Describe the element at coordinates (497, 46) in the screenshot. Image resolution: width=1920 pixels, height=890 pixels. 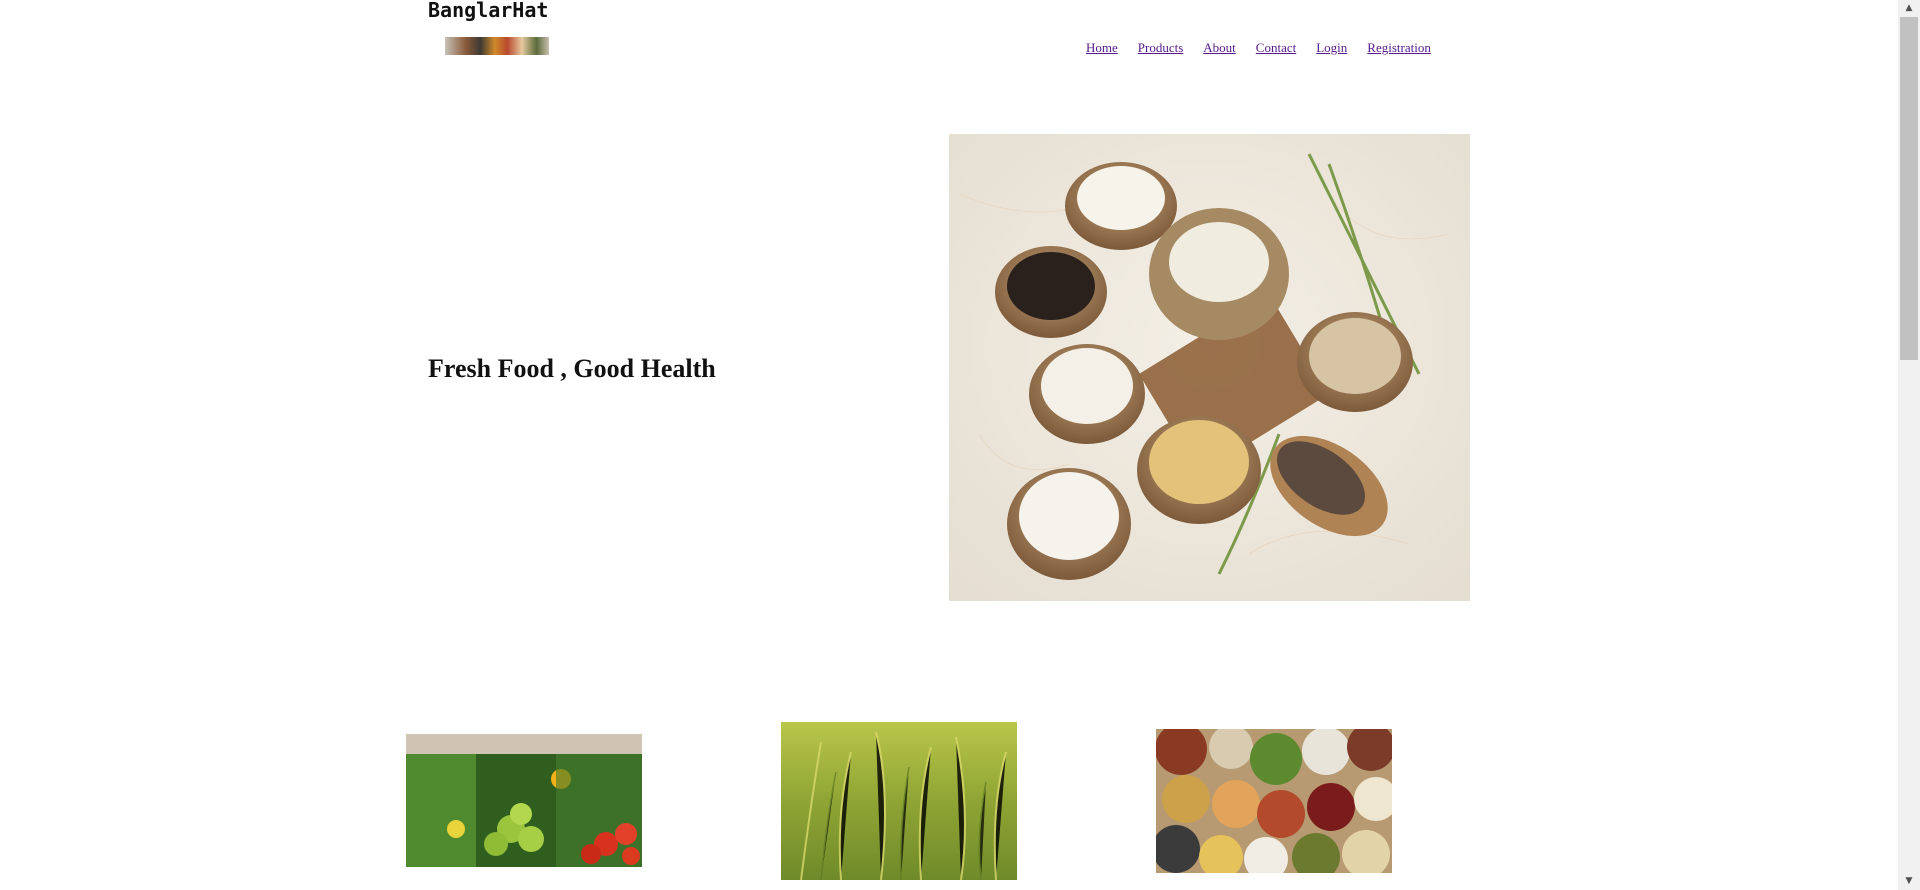
I see `logo-image` at that location.